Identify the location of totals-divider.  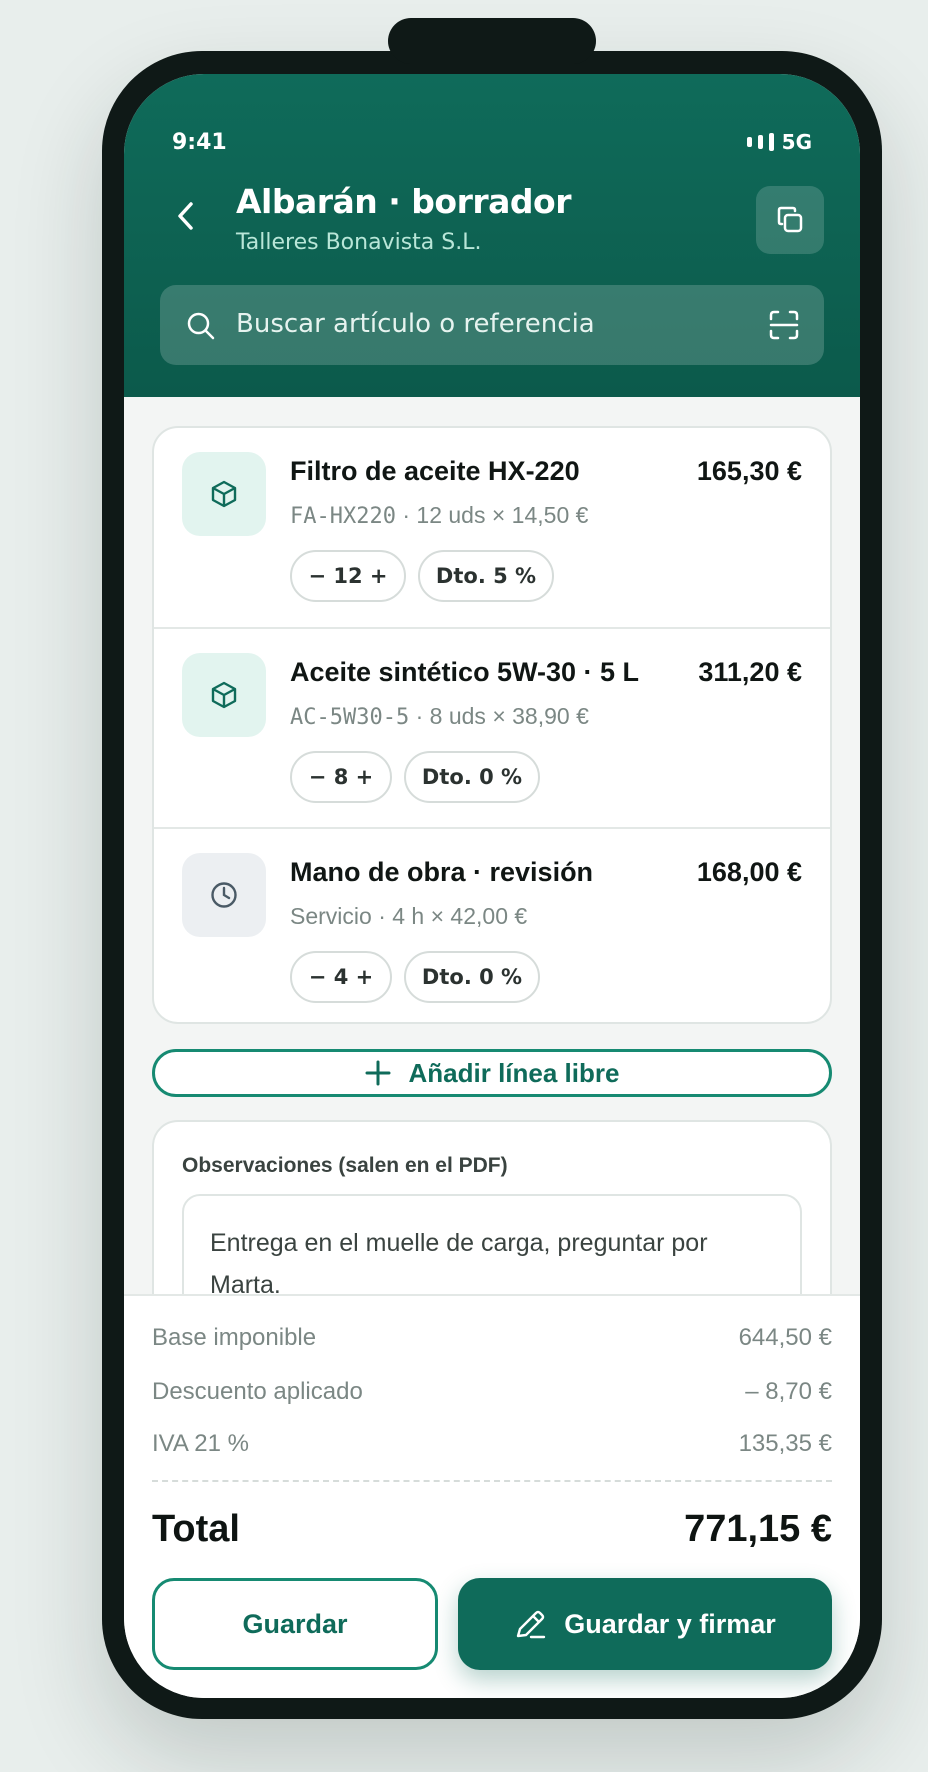
(492, 1481).